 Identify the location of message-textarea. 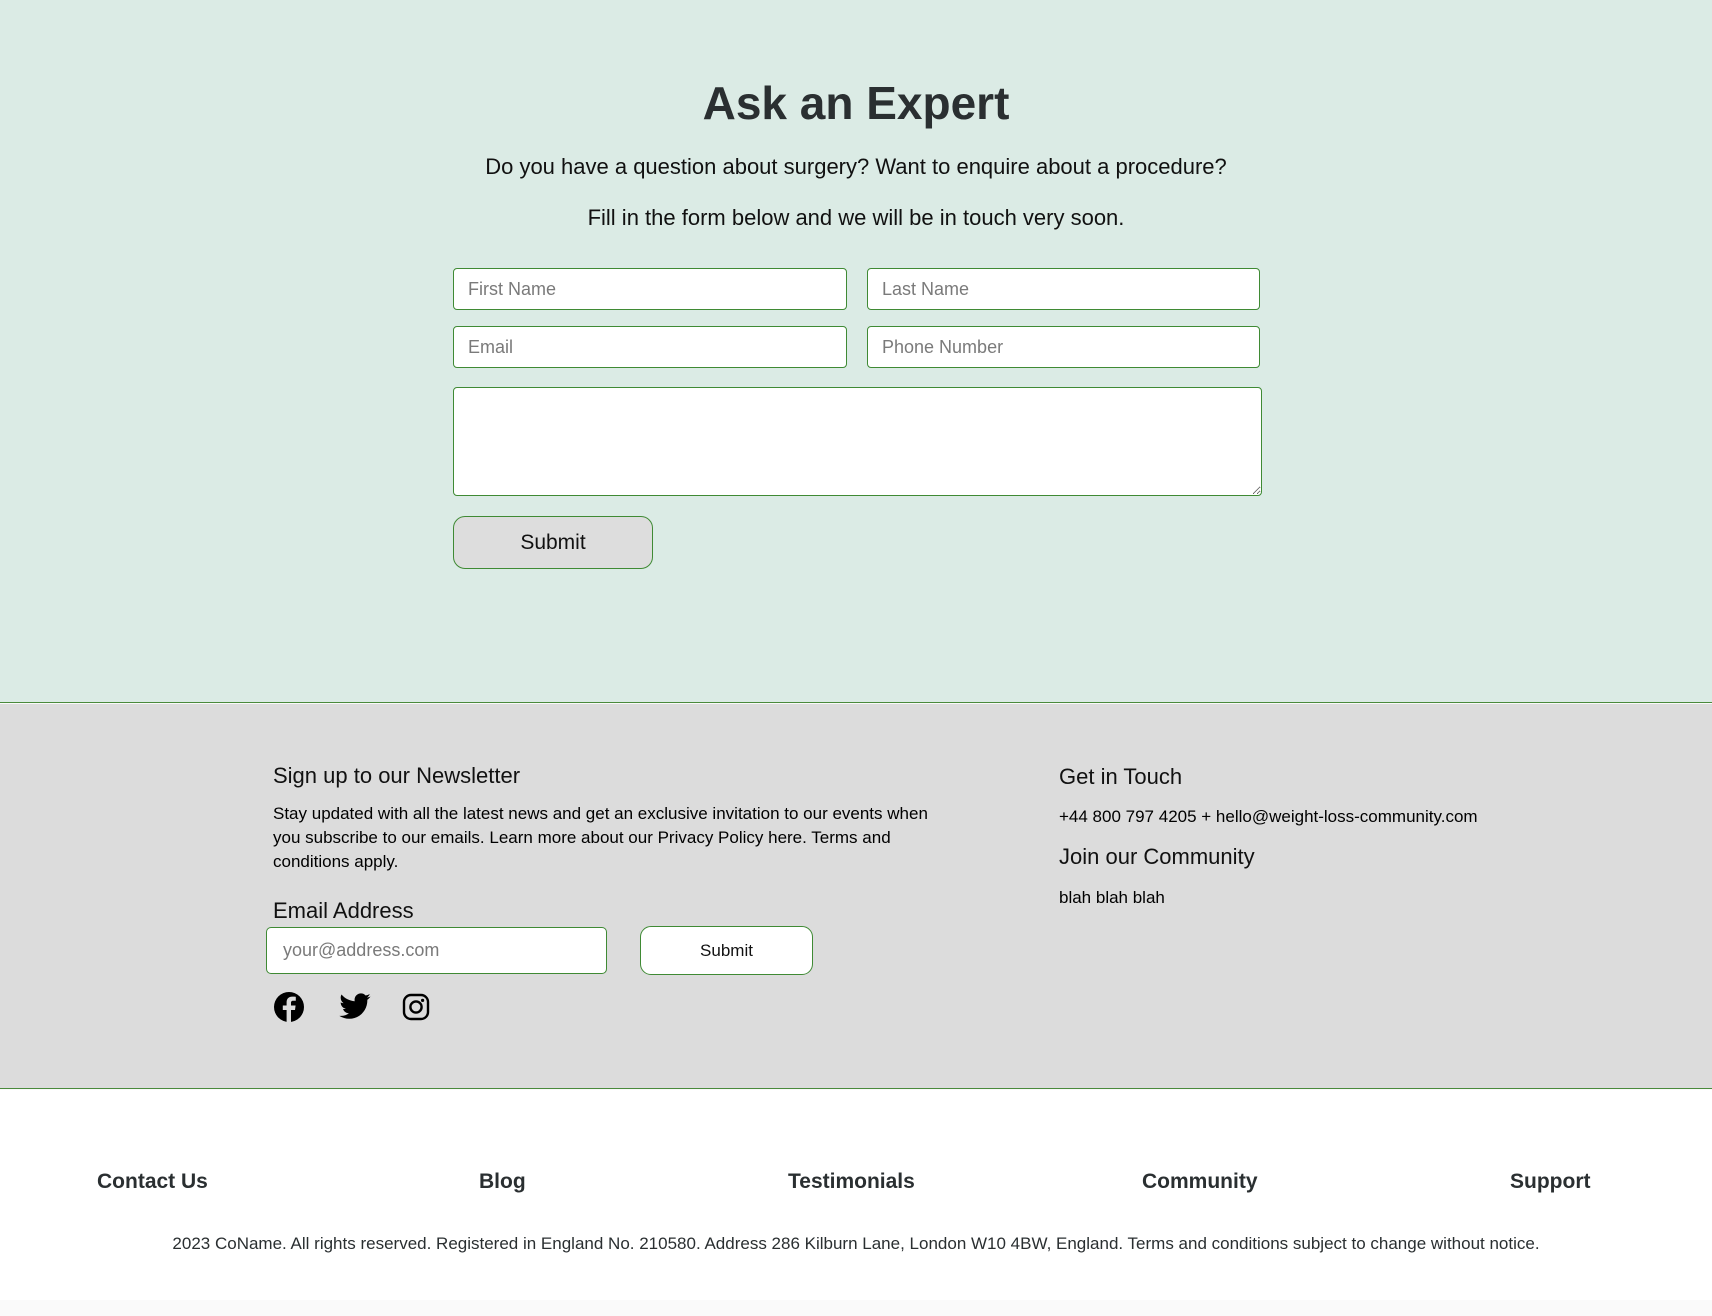
(857, 441).